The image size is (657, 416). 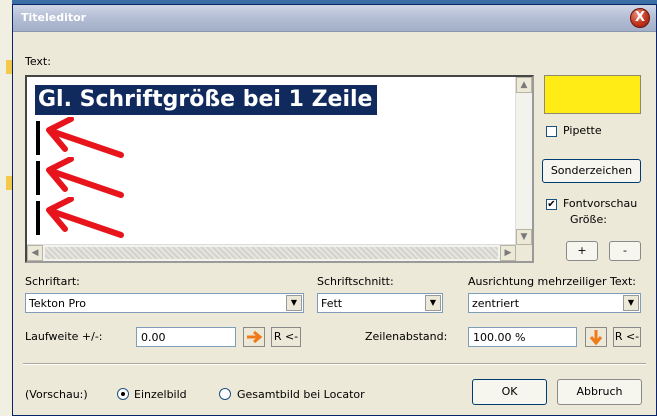 What do you see at coordinates (524, 237) in the screenshot?
I see `scroll-down-icon: ▼` at bounding box center [524, 237].